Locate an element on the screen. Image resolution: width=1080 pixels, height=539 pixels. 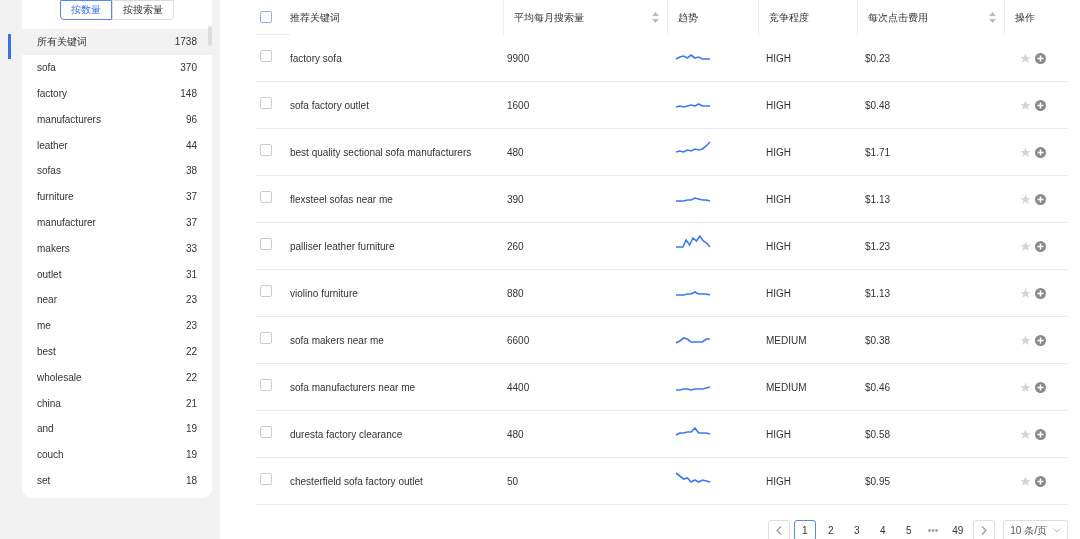
search-volume-cell: 260 is located at coordinates (515, 246).